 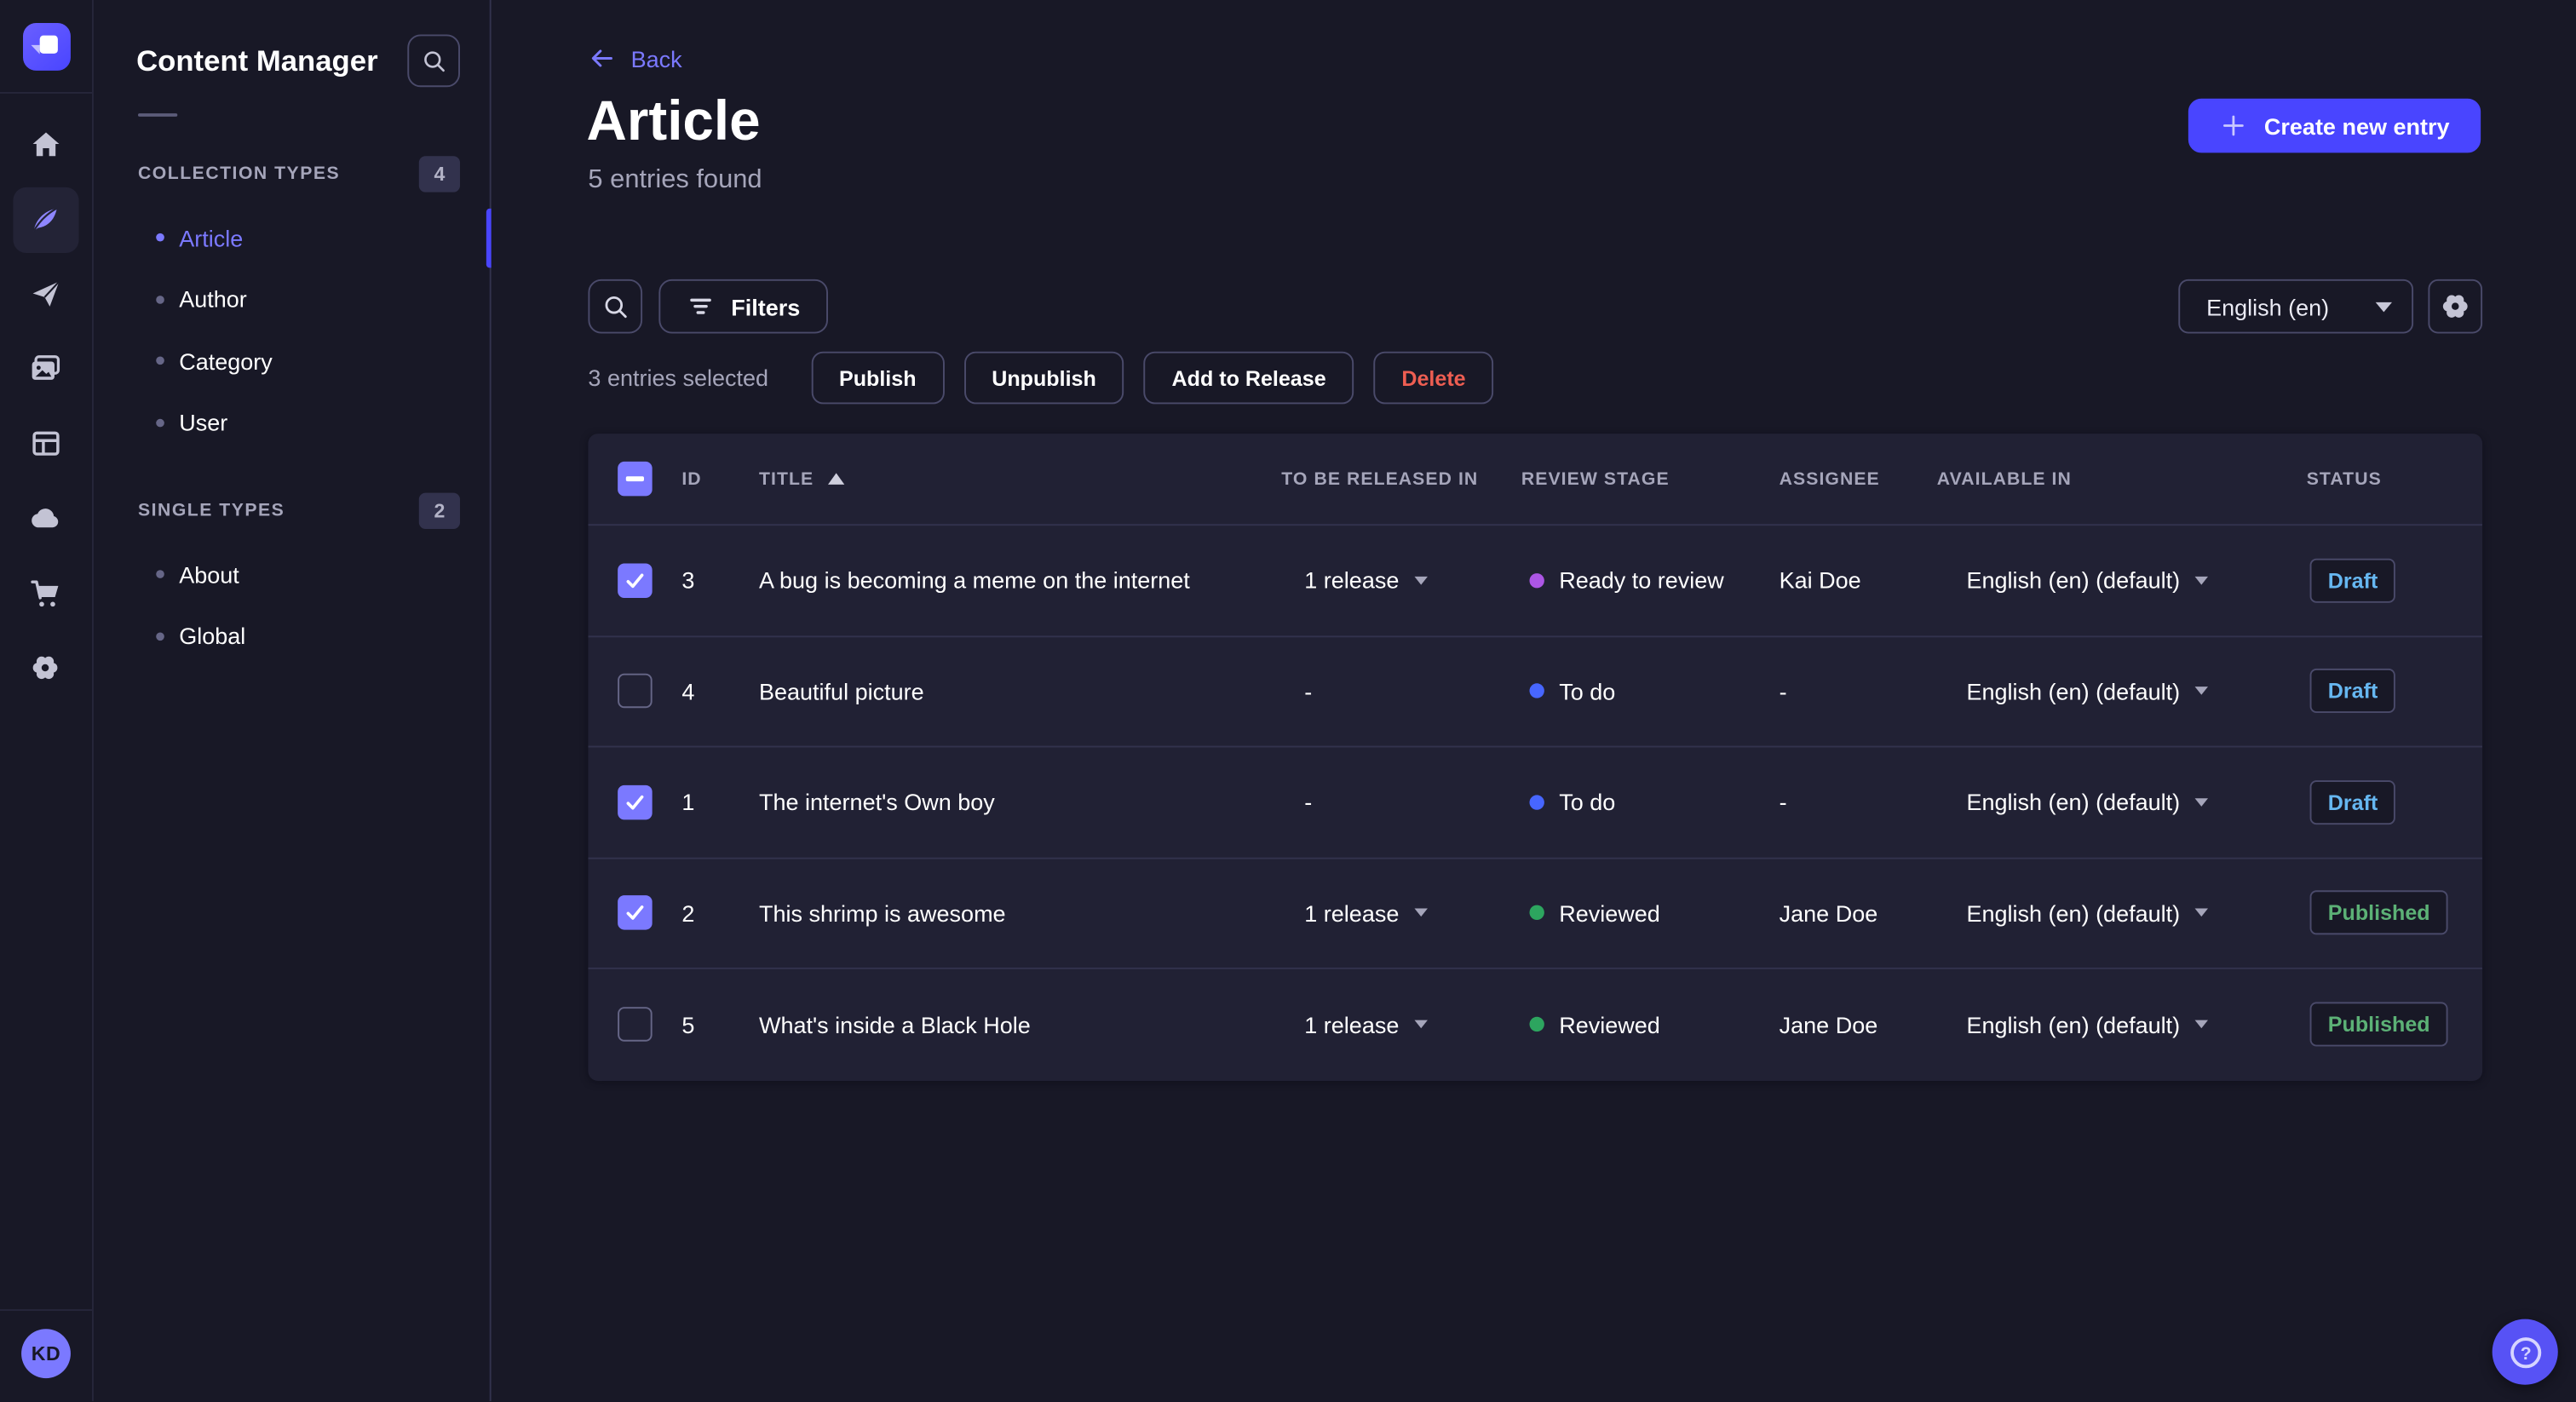 I want to click on publish-button: Publish, so click(x=878, y=378).